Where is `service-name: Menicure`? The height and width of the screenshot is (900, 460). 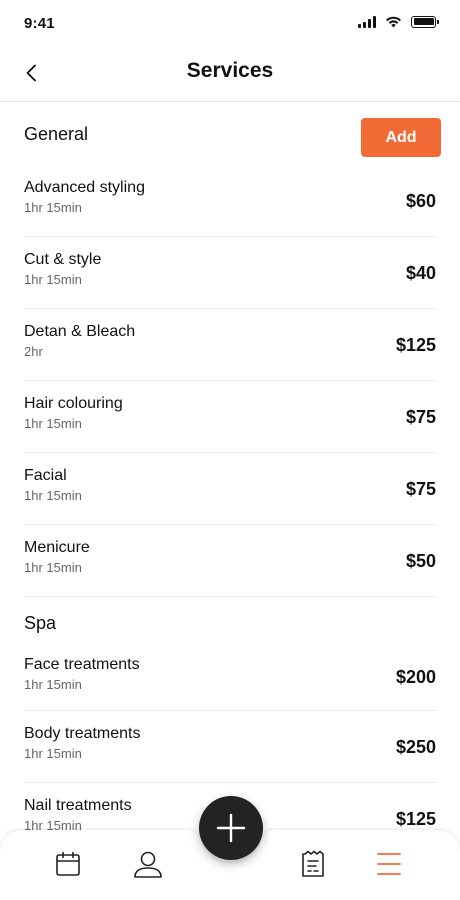 service-name: Menicure is located at coordinates (57, 547).